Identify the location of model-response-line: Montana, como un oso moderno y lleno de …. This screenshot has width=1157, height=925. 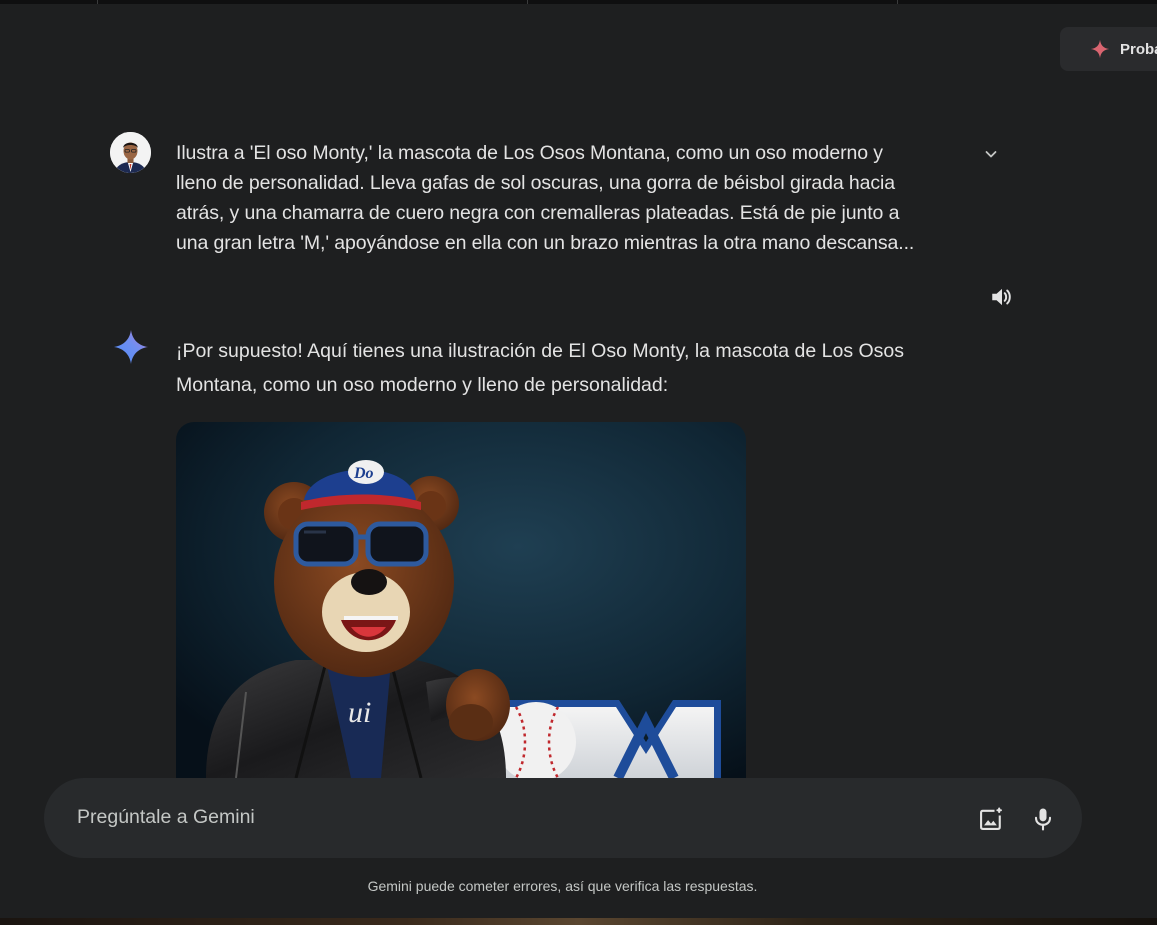
(422, 385).